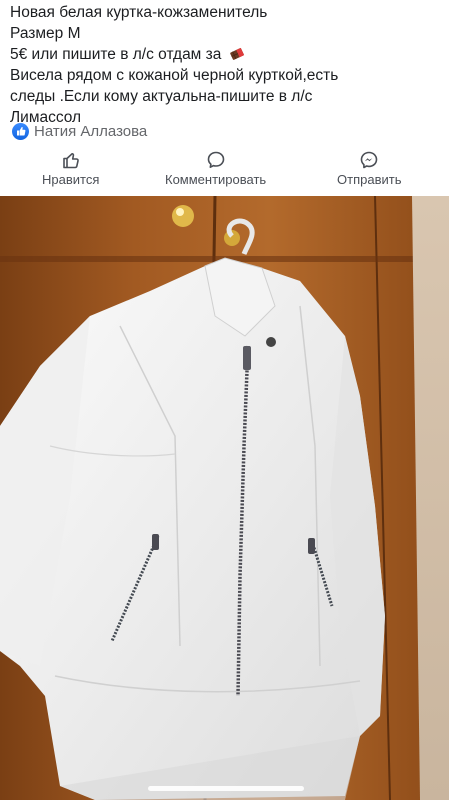  I want to click on like-button: Нравится, so click(70, 168).